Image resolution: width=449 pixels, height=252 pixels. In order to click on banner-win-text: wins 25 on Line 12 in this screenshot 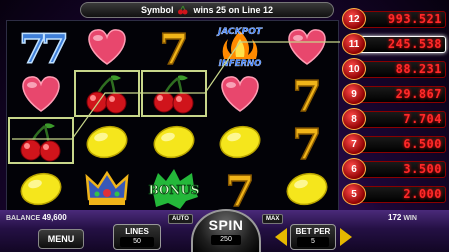, I will do `click(233, 10)`.